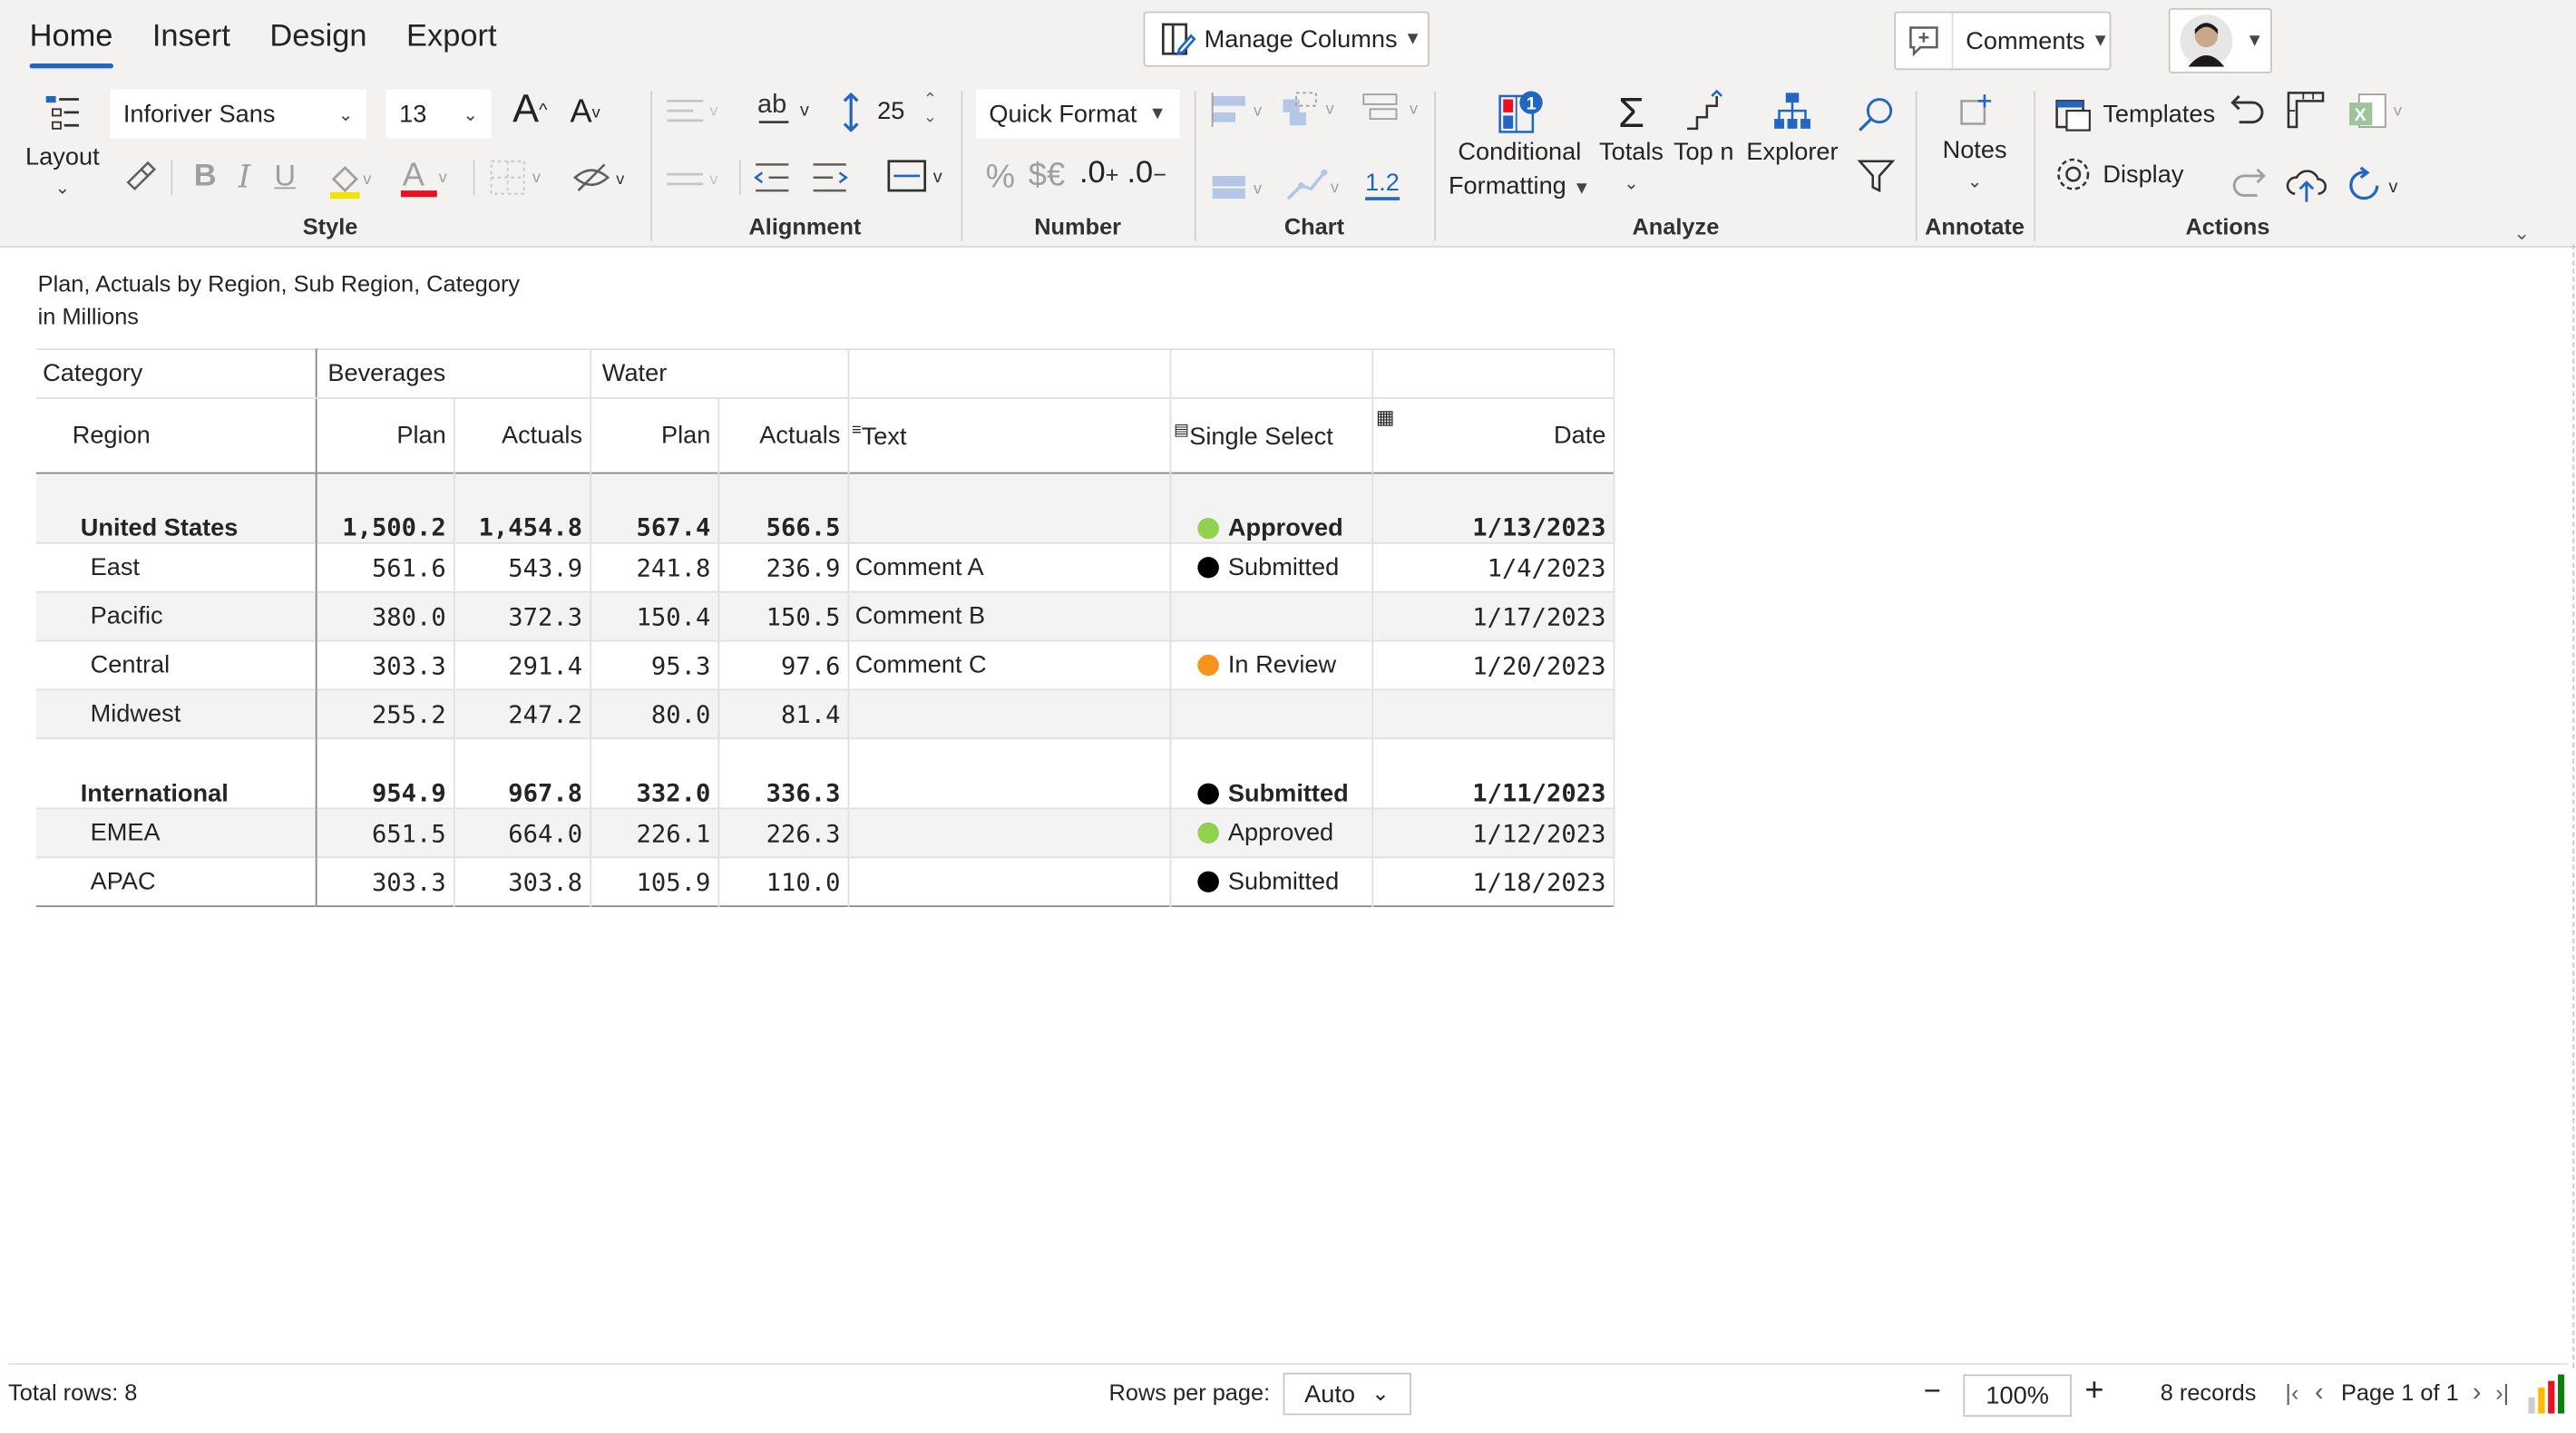  I want to click on text-cell: Comment C, so click(1008, 665).